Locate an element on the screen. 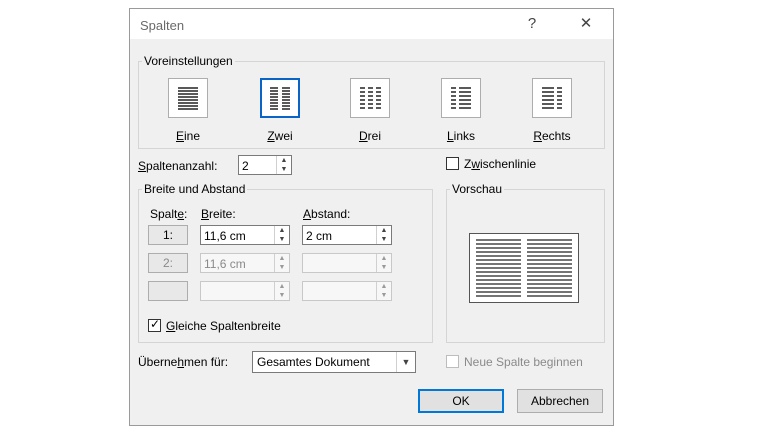 This screenshot has width=768, height=432. column-3-width-stepper: ▲ ▼ is located at coordinates (245, 291).